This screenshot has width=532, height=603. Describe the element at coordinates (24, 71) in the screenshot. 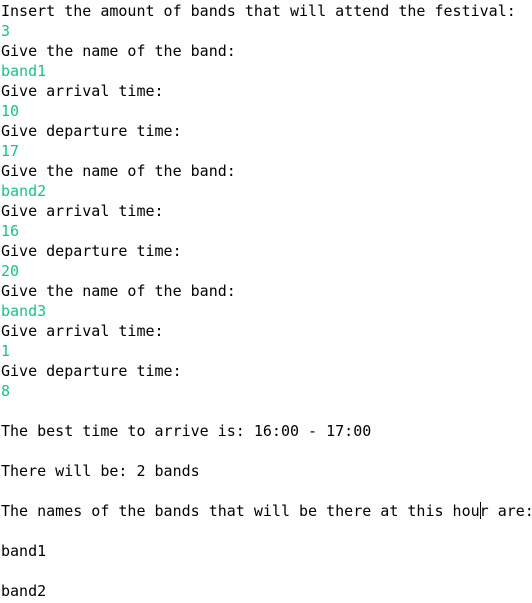

I see `input-band-name: band1` at that location.